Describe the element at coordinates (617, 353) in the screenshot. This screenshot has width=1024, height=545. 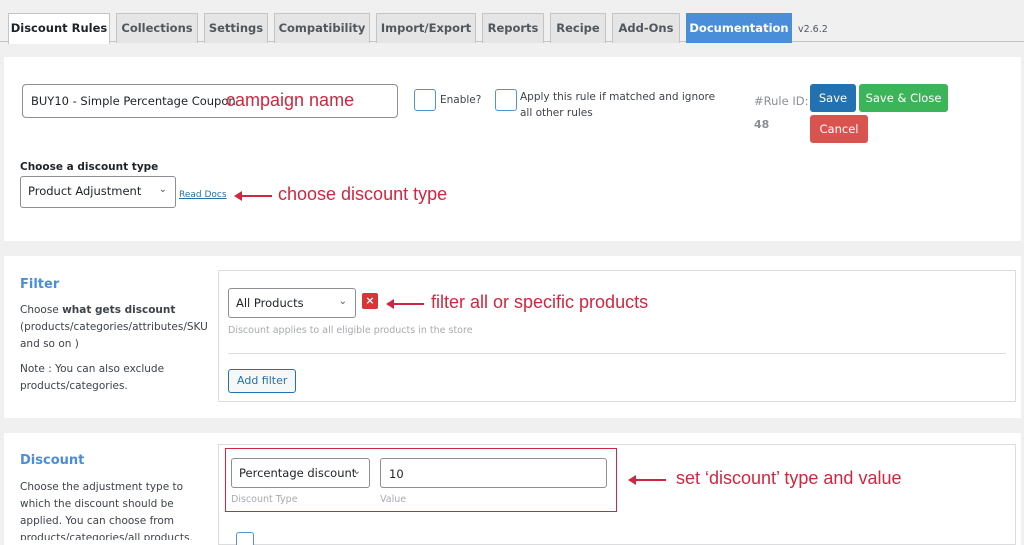
I see `filter-divider` at that location.